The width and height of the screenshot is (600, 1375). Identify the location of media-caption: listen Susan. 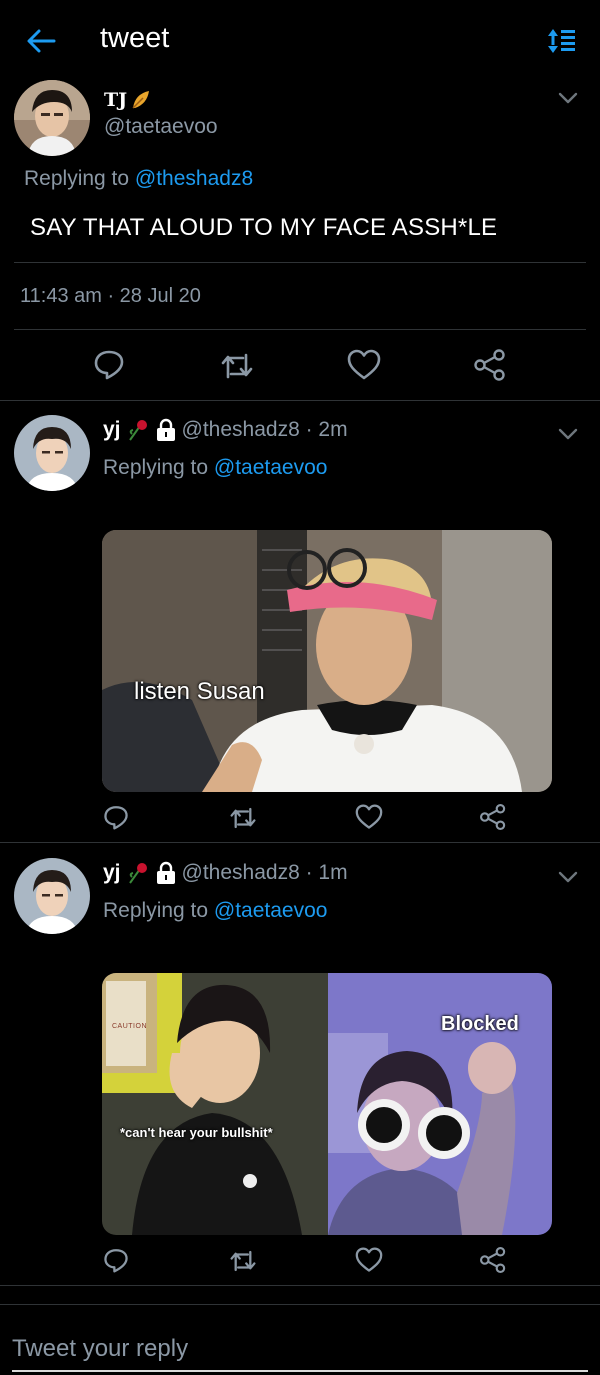
(199, 691).